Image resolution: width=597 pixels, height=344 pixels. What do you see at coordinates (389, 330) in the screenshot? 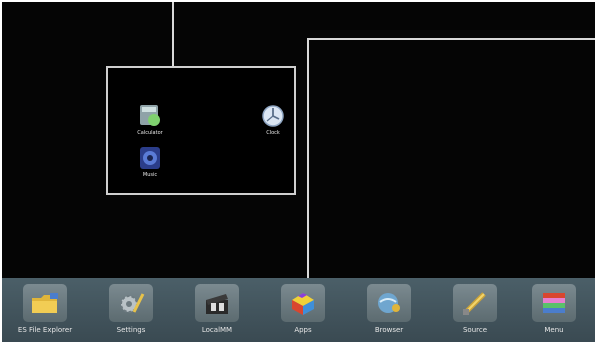
I see `dock-item-label: Browser` at bounding box center [389, 330].